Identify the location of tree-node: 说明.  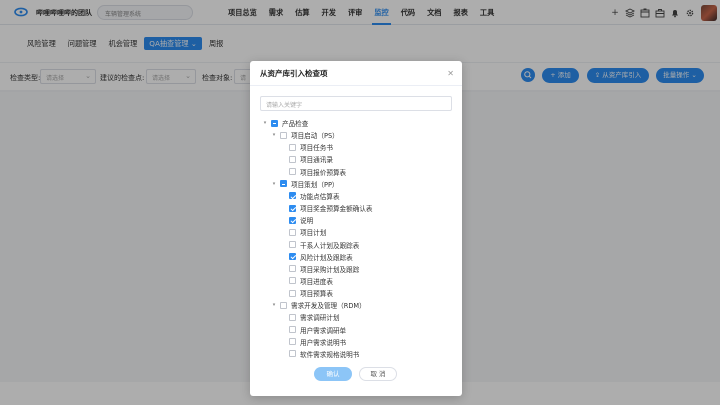
(296, 220).